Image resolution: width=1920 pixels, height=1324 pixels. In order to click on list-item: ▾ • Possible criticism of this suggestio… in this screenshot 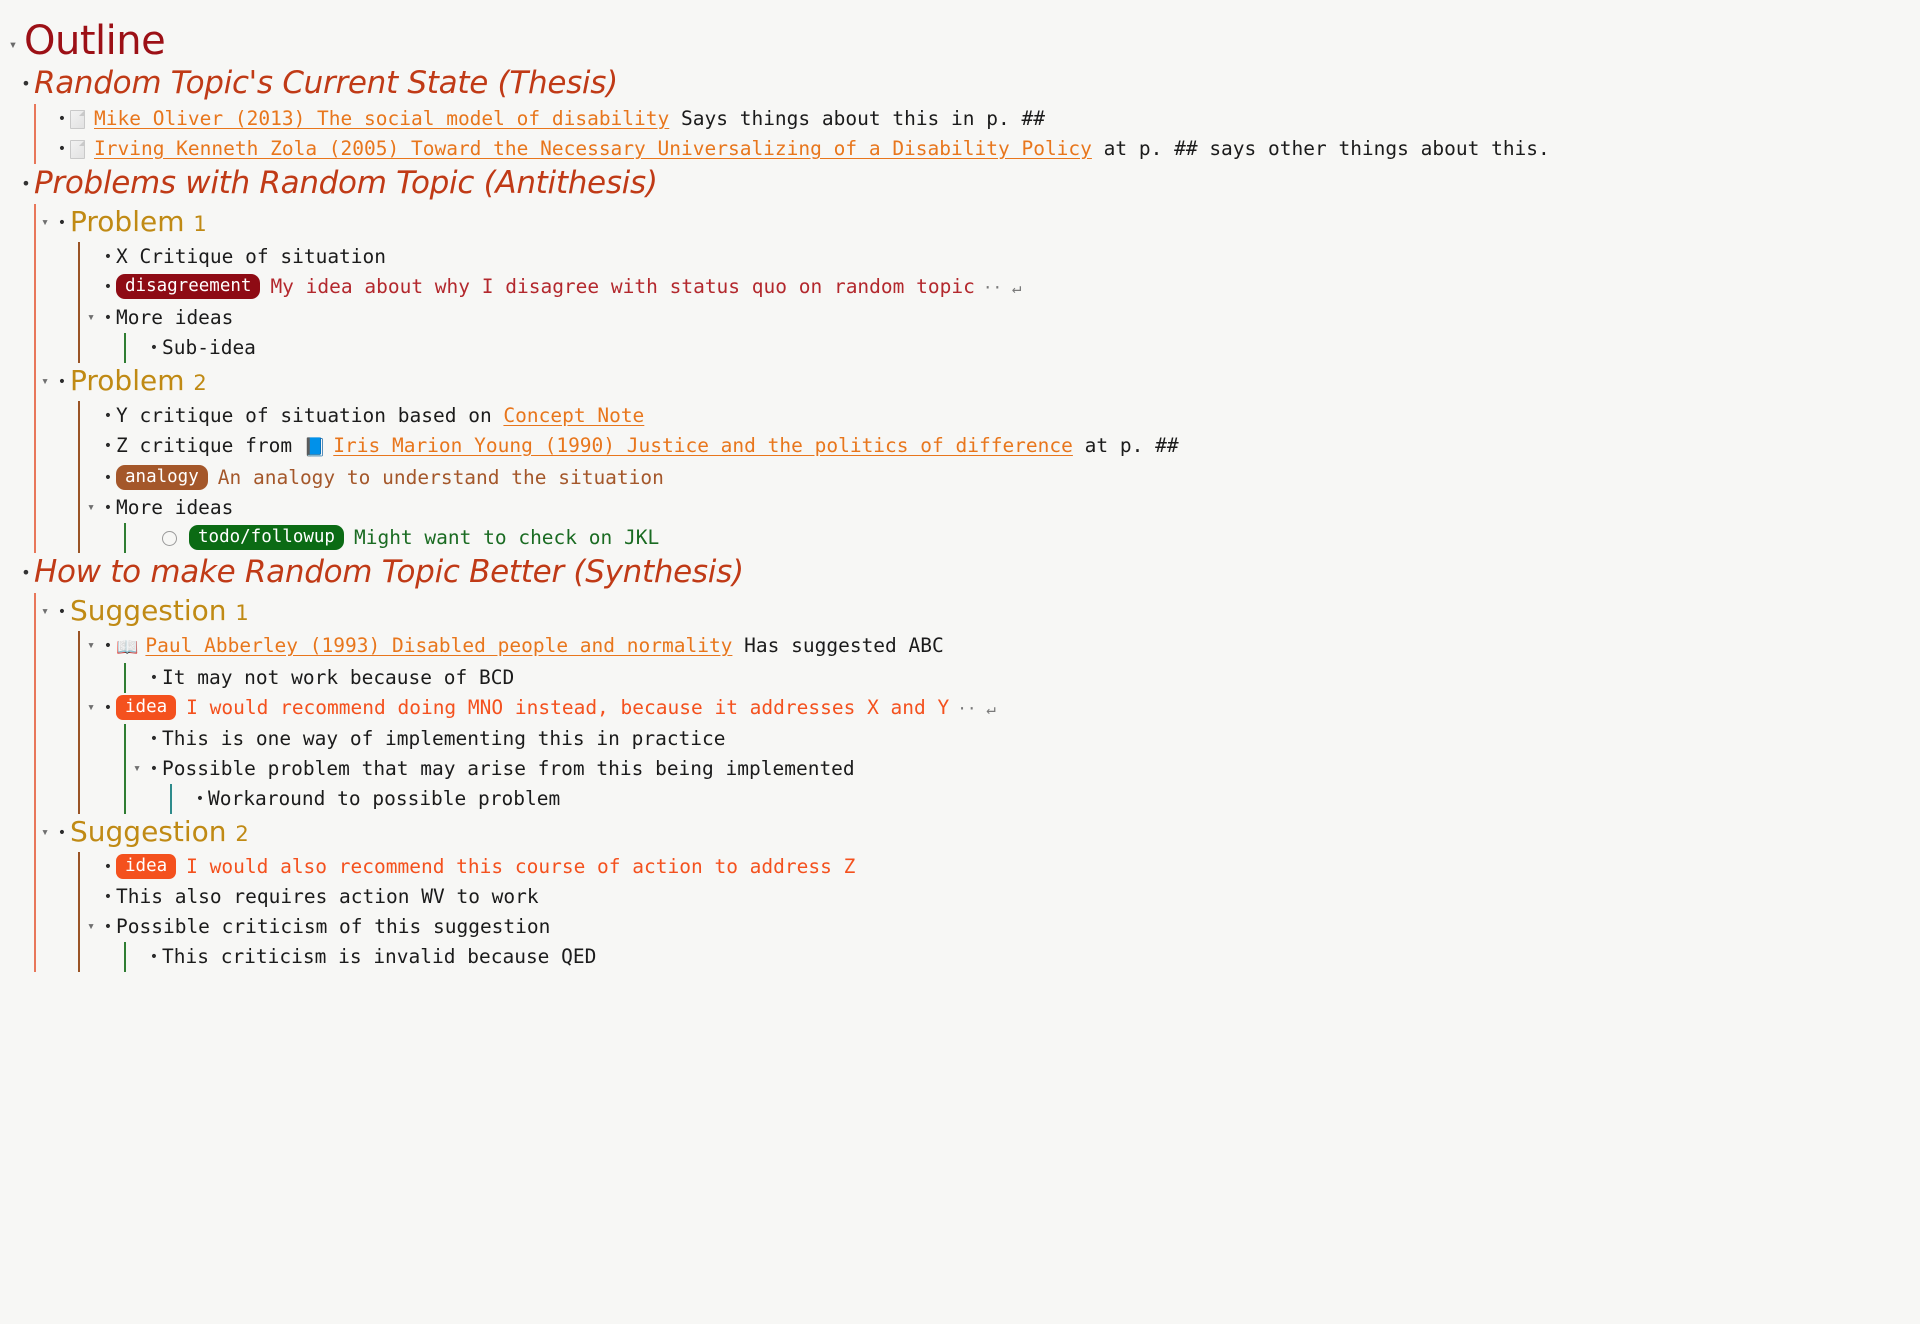, I will do `click(1001, 927)`.